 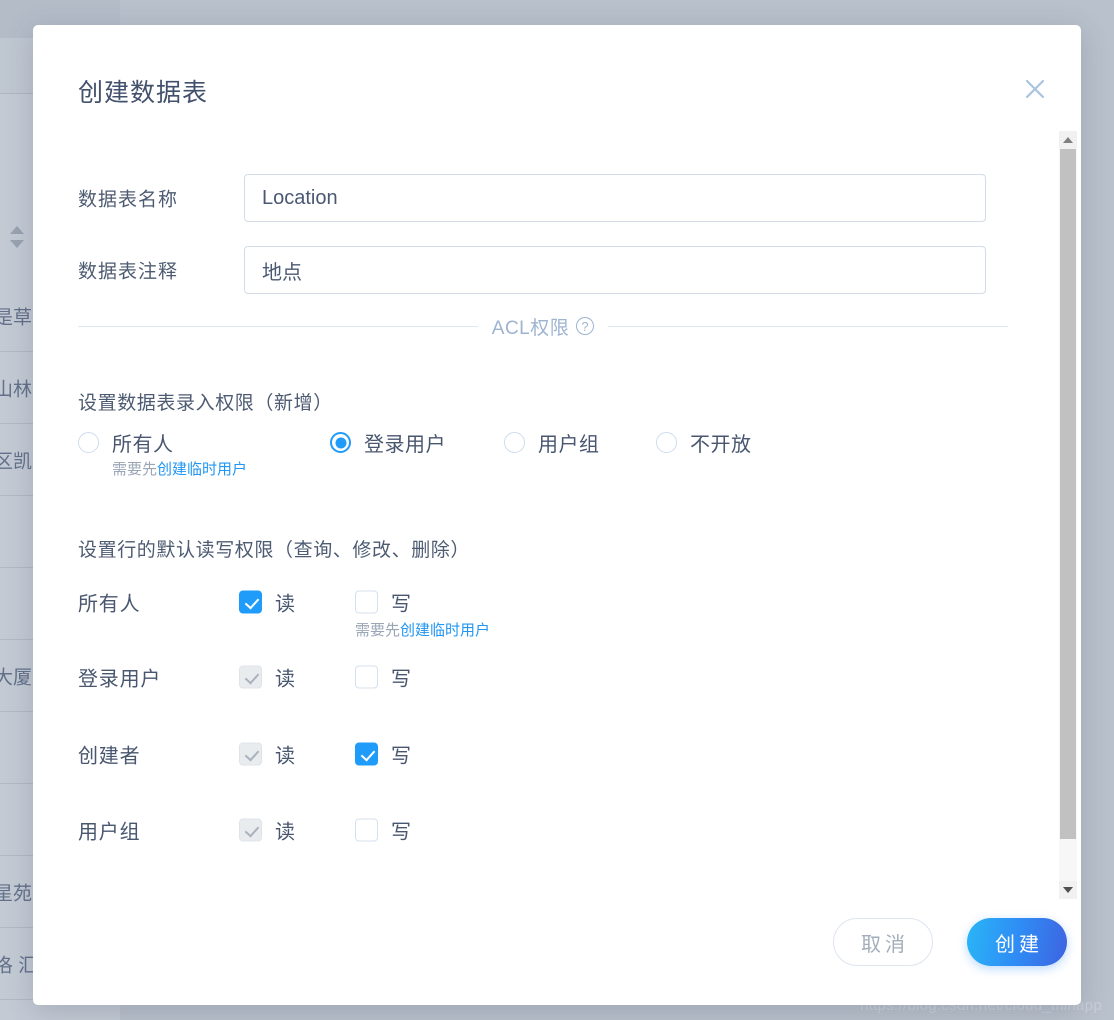 I want to click on entry-permission-hint: 需要先创建临时用户, so click(x=179, y=468).